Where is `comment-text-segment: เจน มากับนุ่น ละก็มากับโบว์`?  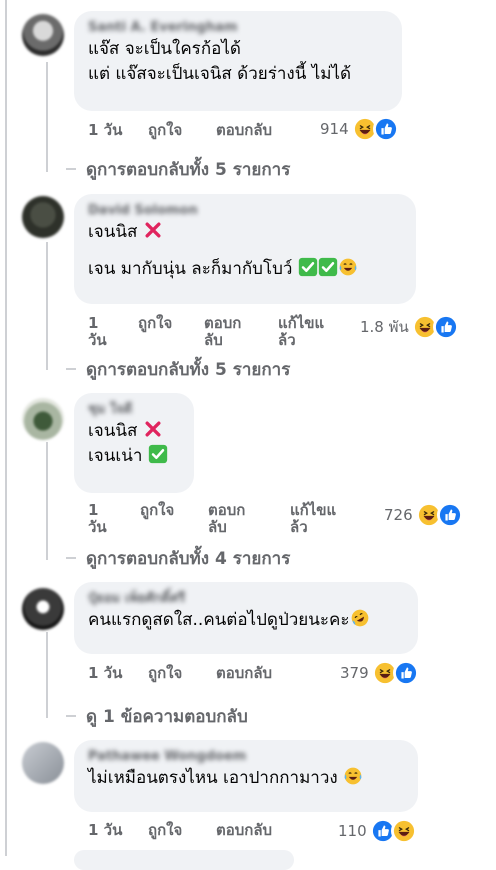 comment-text-segment: เจน มากับนุ่น ละก็มากับโบว์ is located at coordinates (190, 269).